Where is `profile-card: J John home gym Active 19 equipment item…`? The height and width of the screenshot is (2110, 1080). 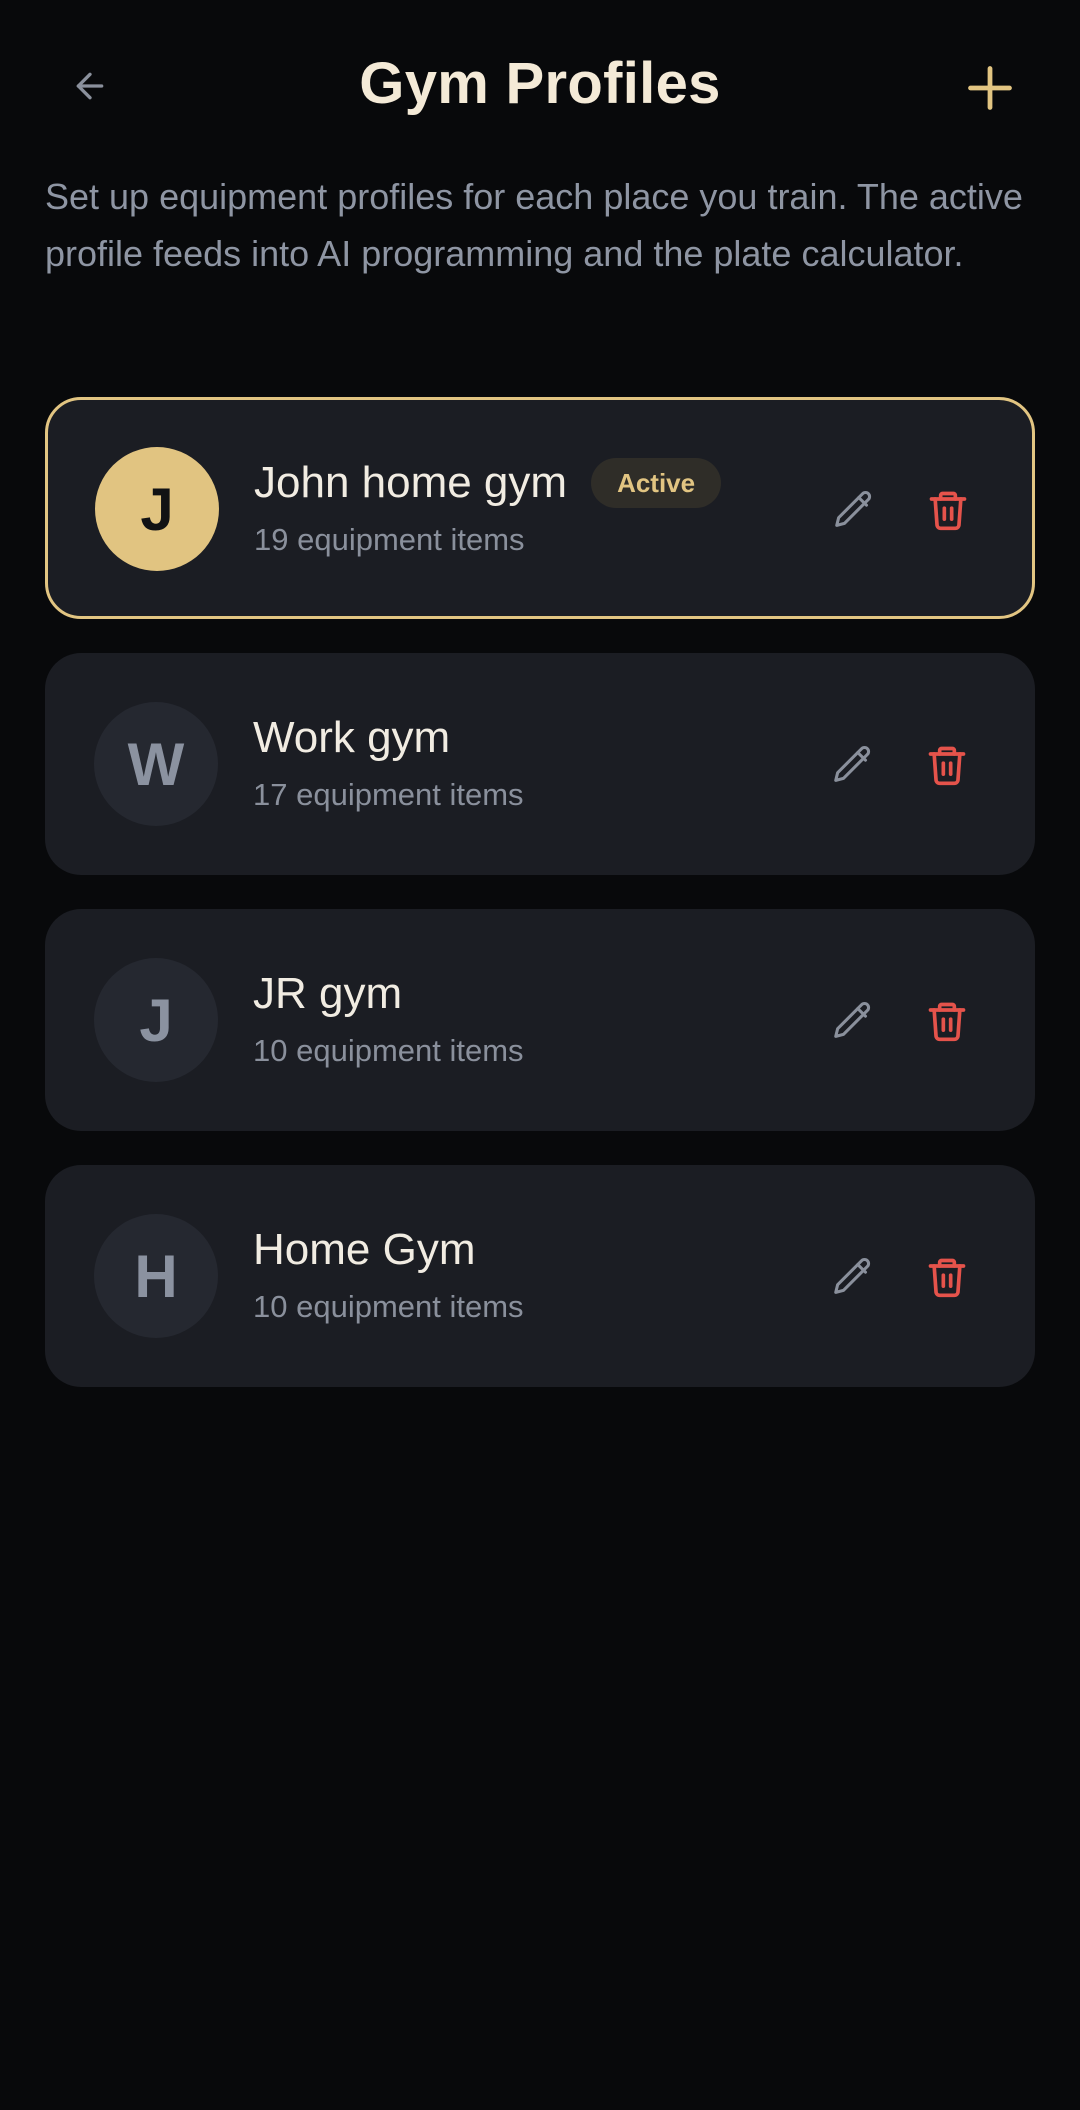
profile-card: J John home gym Active 19 equipment item… is located at coordinates (540, 508).